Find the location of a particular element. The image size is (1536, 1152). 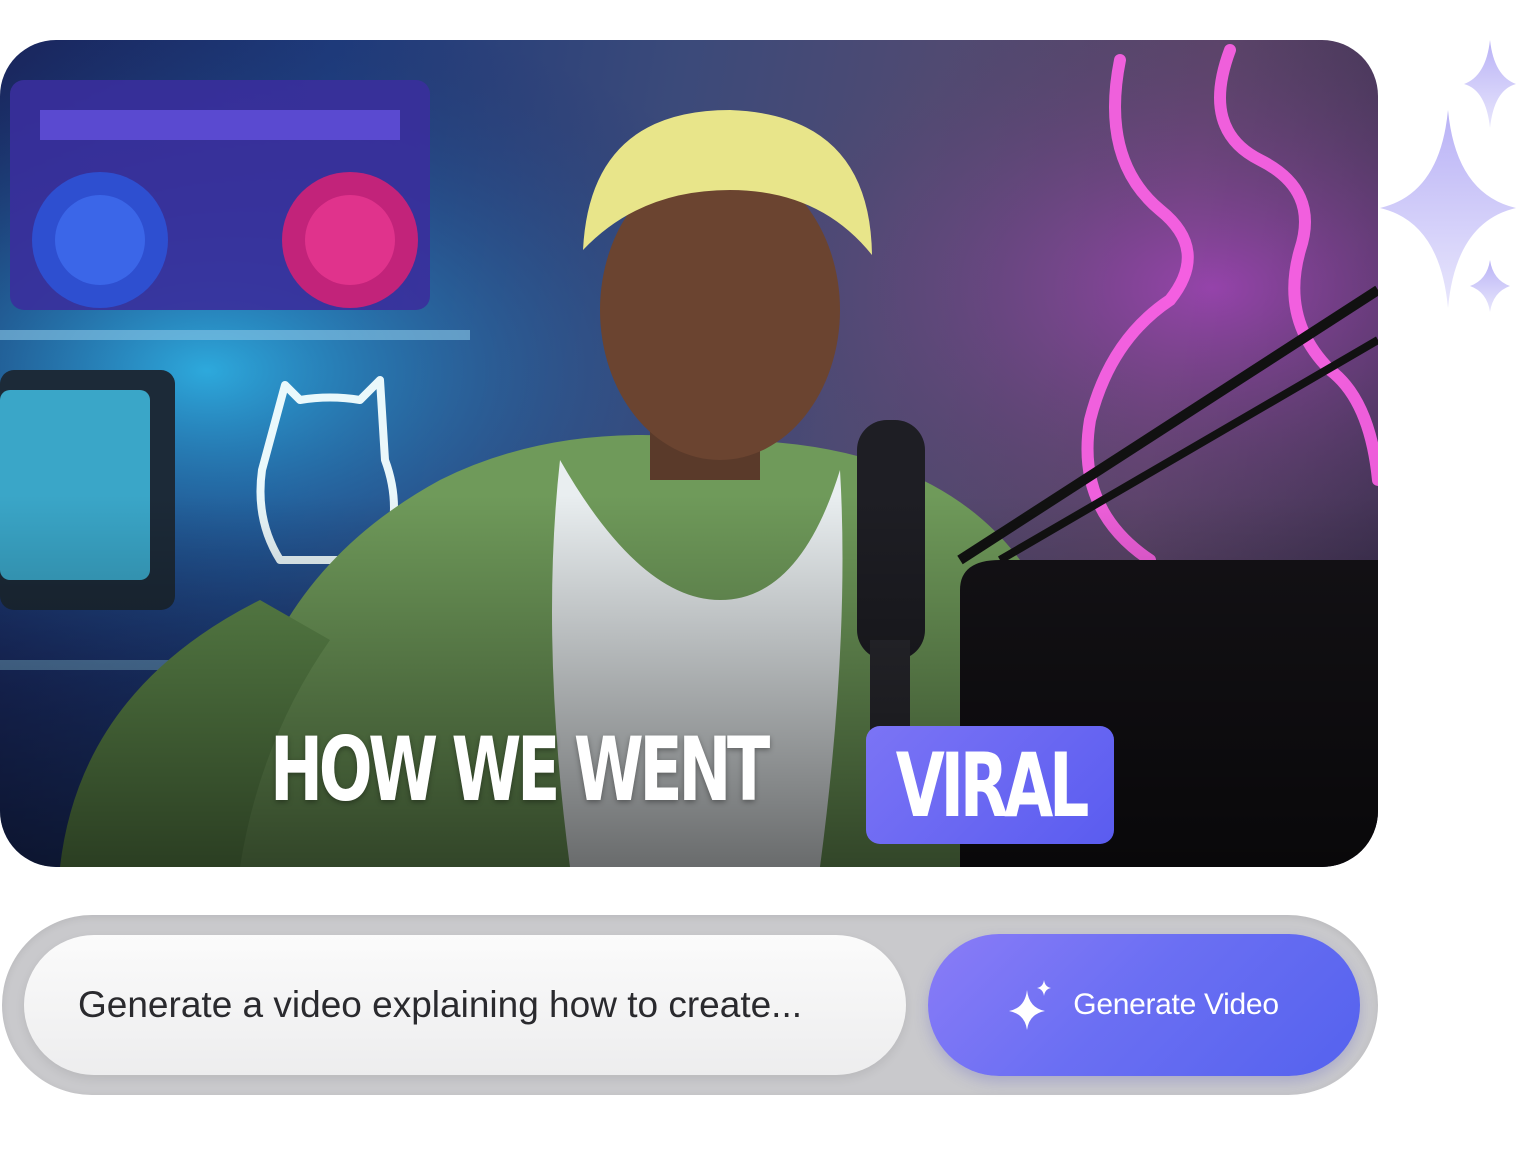

caption-highlight-holder: VIRAL is located at coordinates (720, 786).